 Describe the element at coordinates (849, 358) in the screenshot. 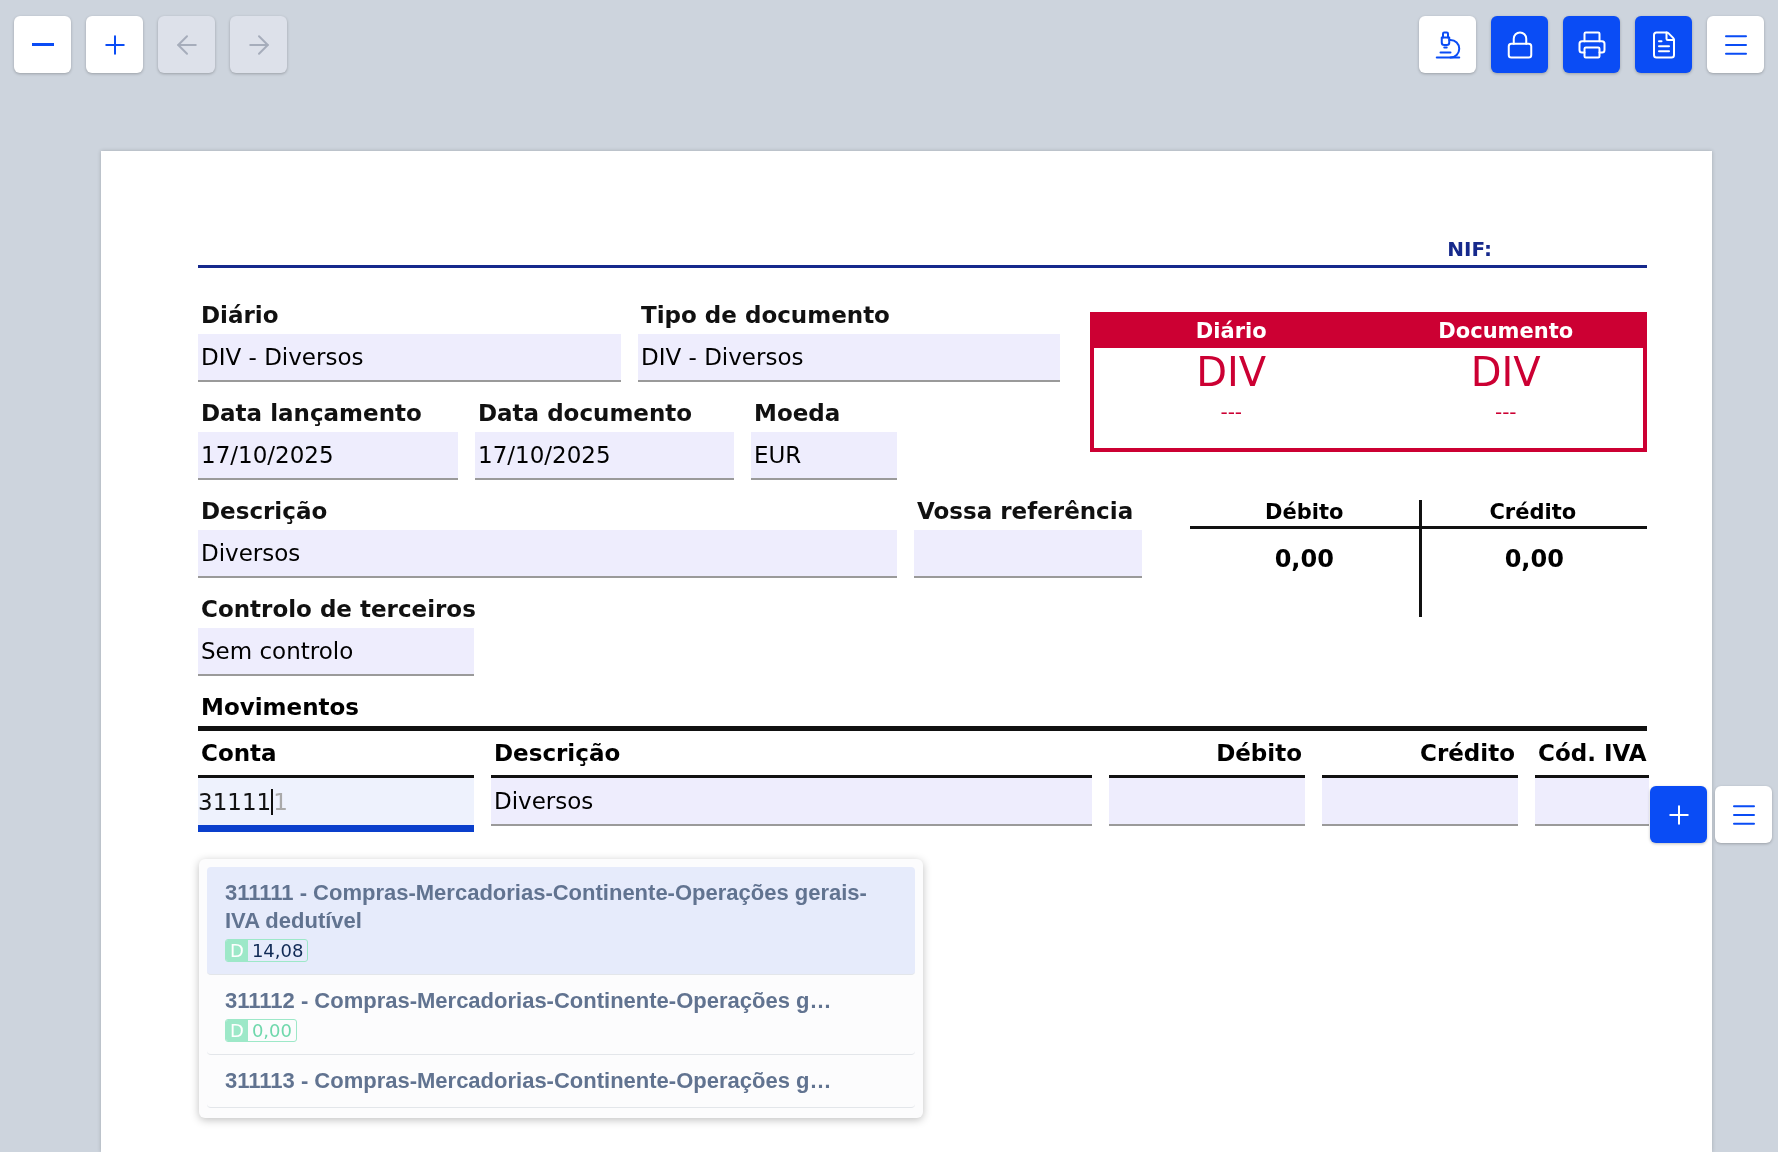

I see `document-type-field: DIV - Diversos` at that location.